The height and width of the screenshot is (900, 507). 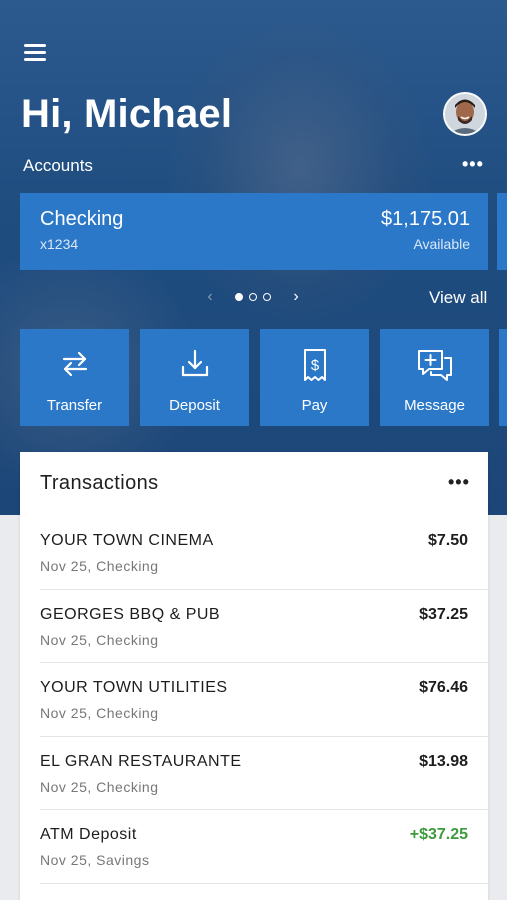 I want to click on account-card-checking: Checking x1234 $1,175.01 Available, so click(x=254, y=231).